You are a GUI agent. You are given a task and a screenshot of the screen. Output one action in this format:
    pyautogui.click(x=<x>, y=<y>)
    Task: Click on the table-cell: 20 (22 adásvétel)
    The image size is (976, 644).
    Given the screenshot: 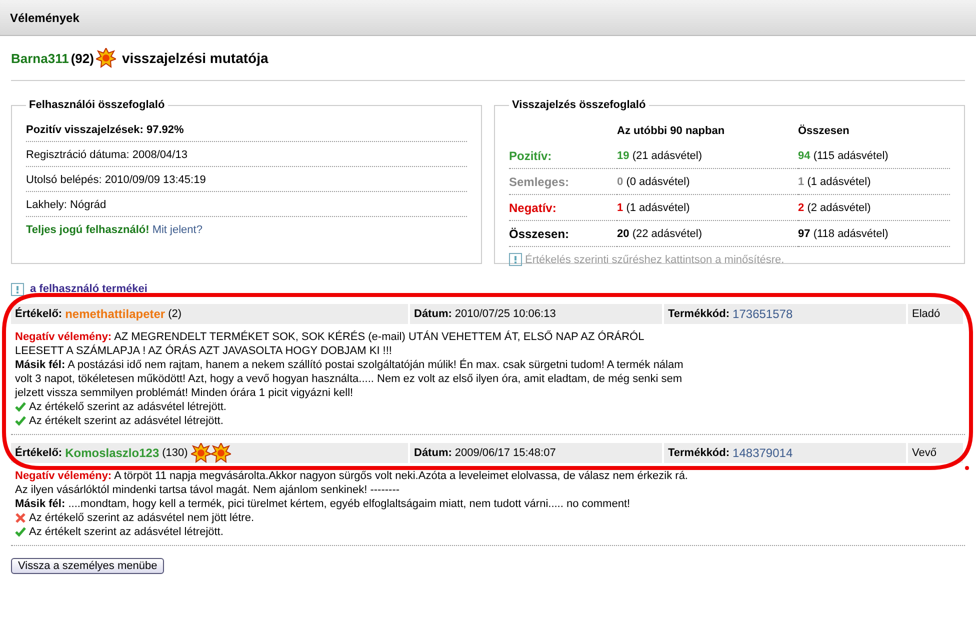 What is the action you would take?
    pyautogui.click(x=707, y=233)
    